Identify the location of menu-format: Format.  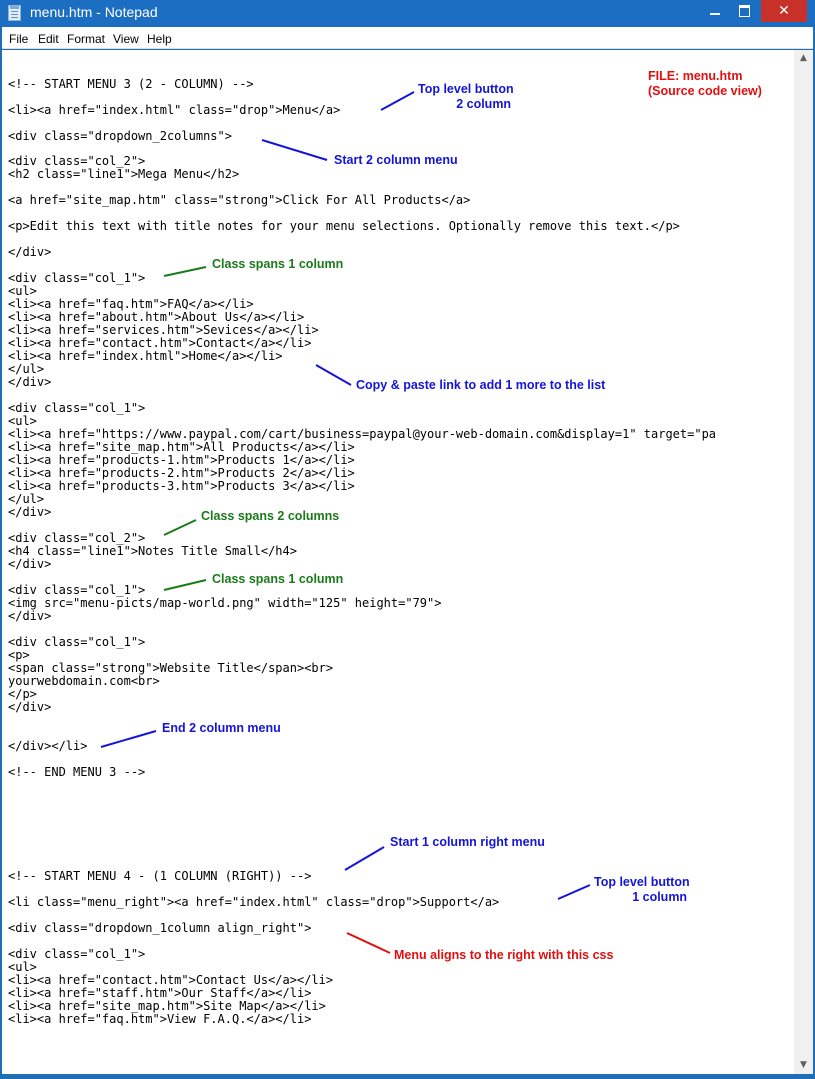
(86, 39).